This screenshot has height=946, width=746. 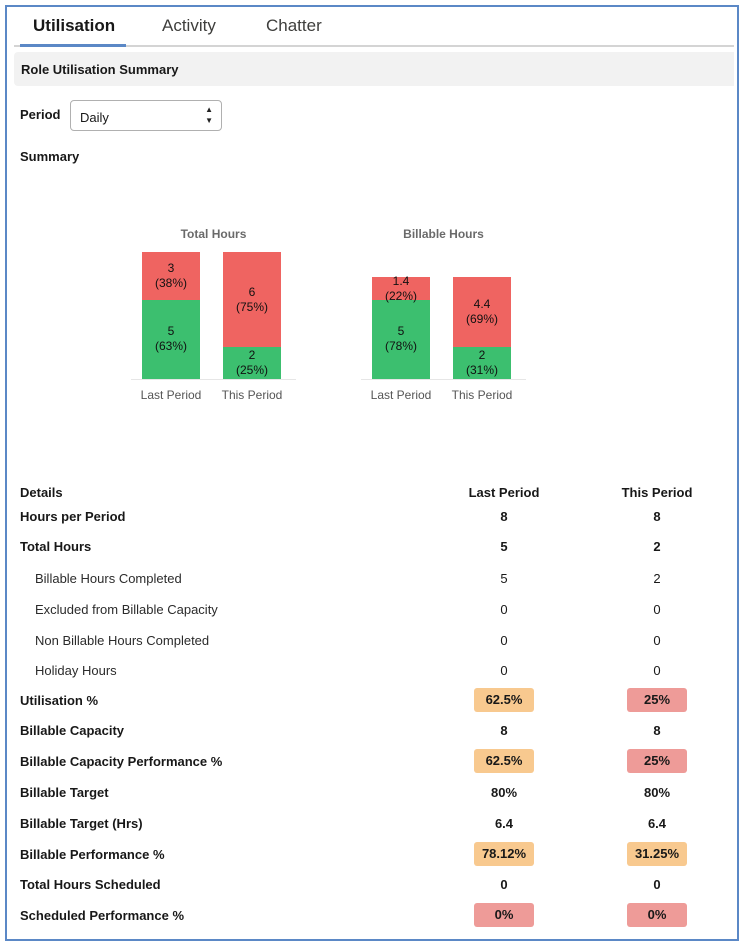 What do you see at coordinates (56, 546) in the screenshot?
I see `row-label: Total Hours` at bounding box center [56, 546].